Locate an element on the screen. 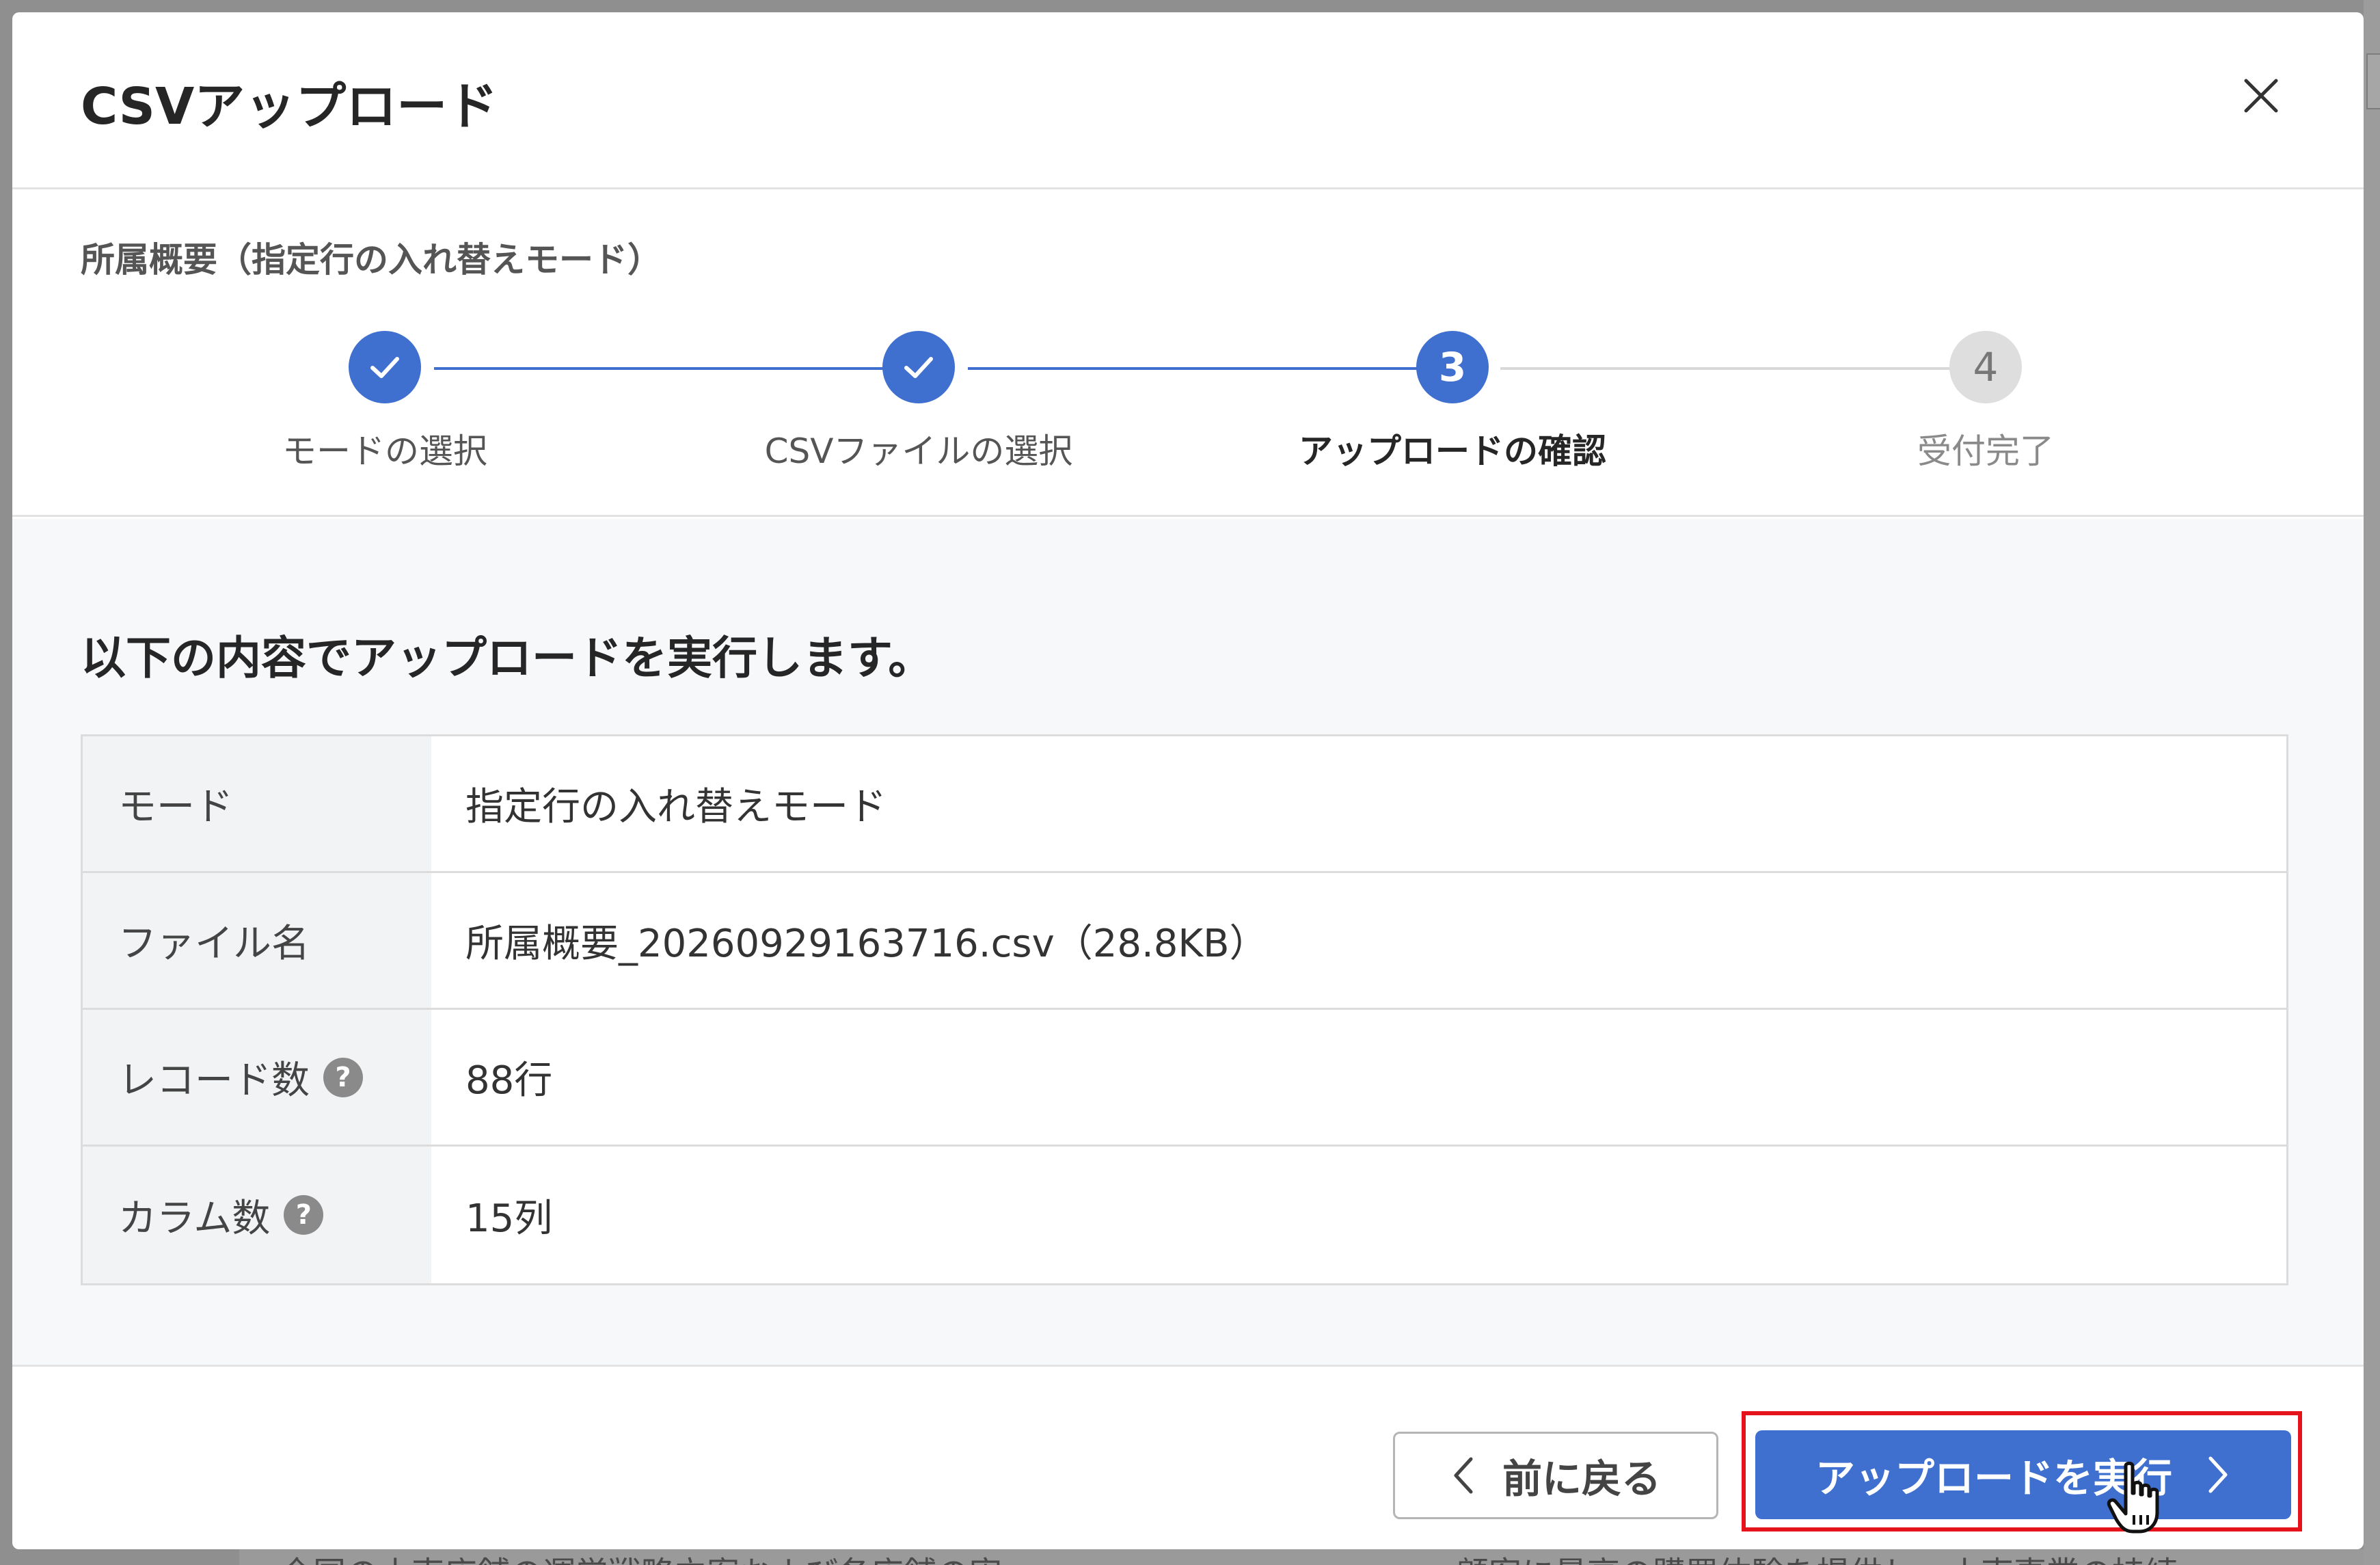 This screenshot has width=2380, height=1565. chevron-right-icon is located at coordinates (2218, 1475).